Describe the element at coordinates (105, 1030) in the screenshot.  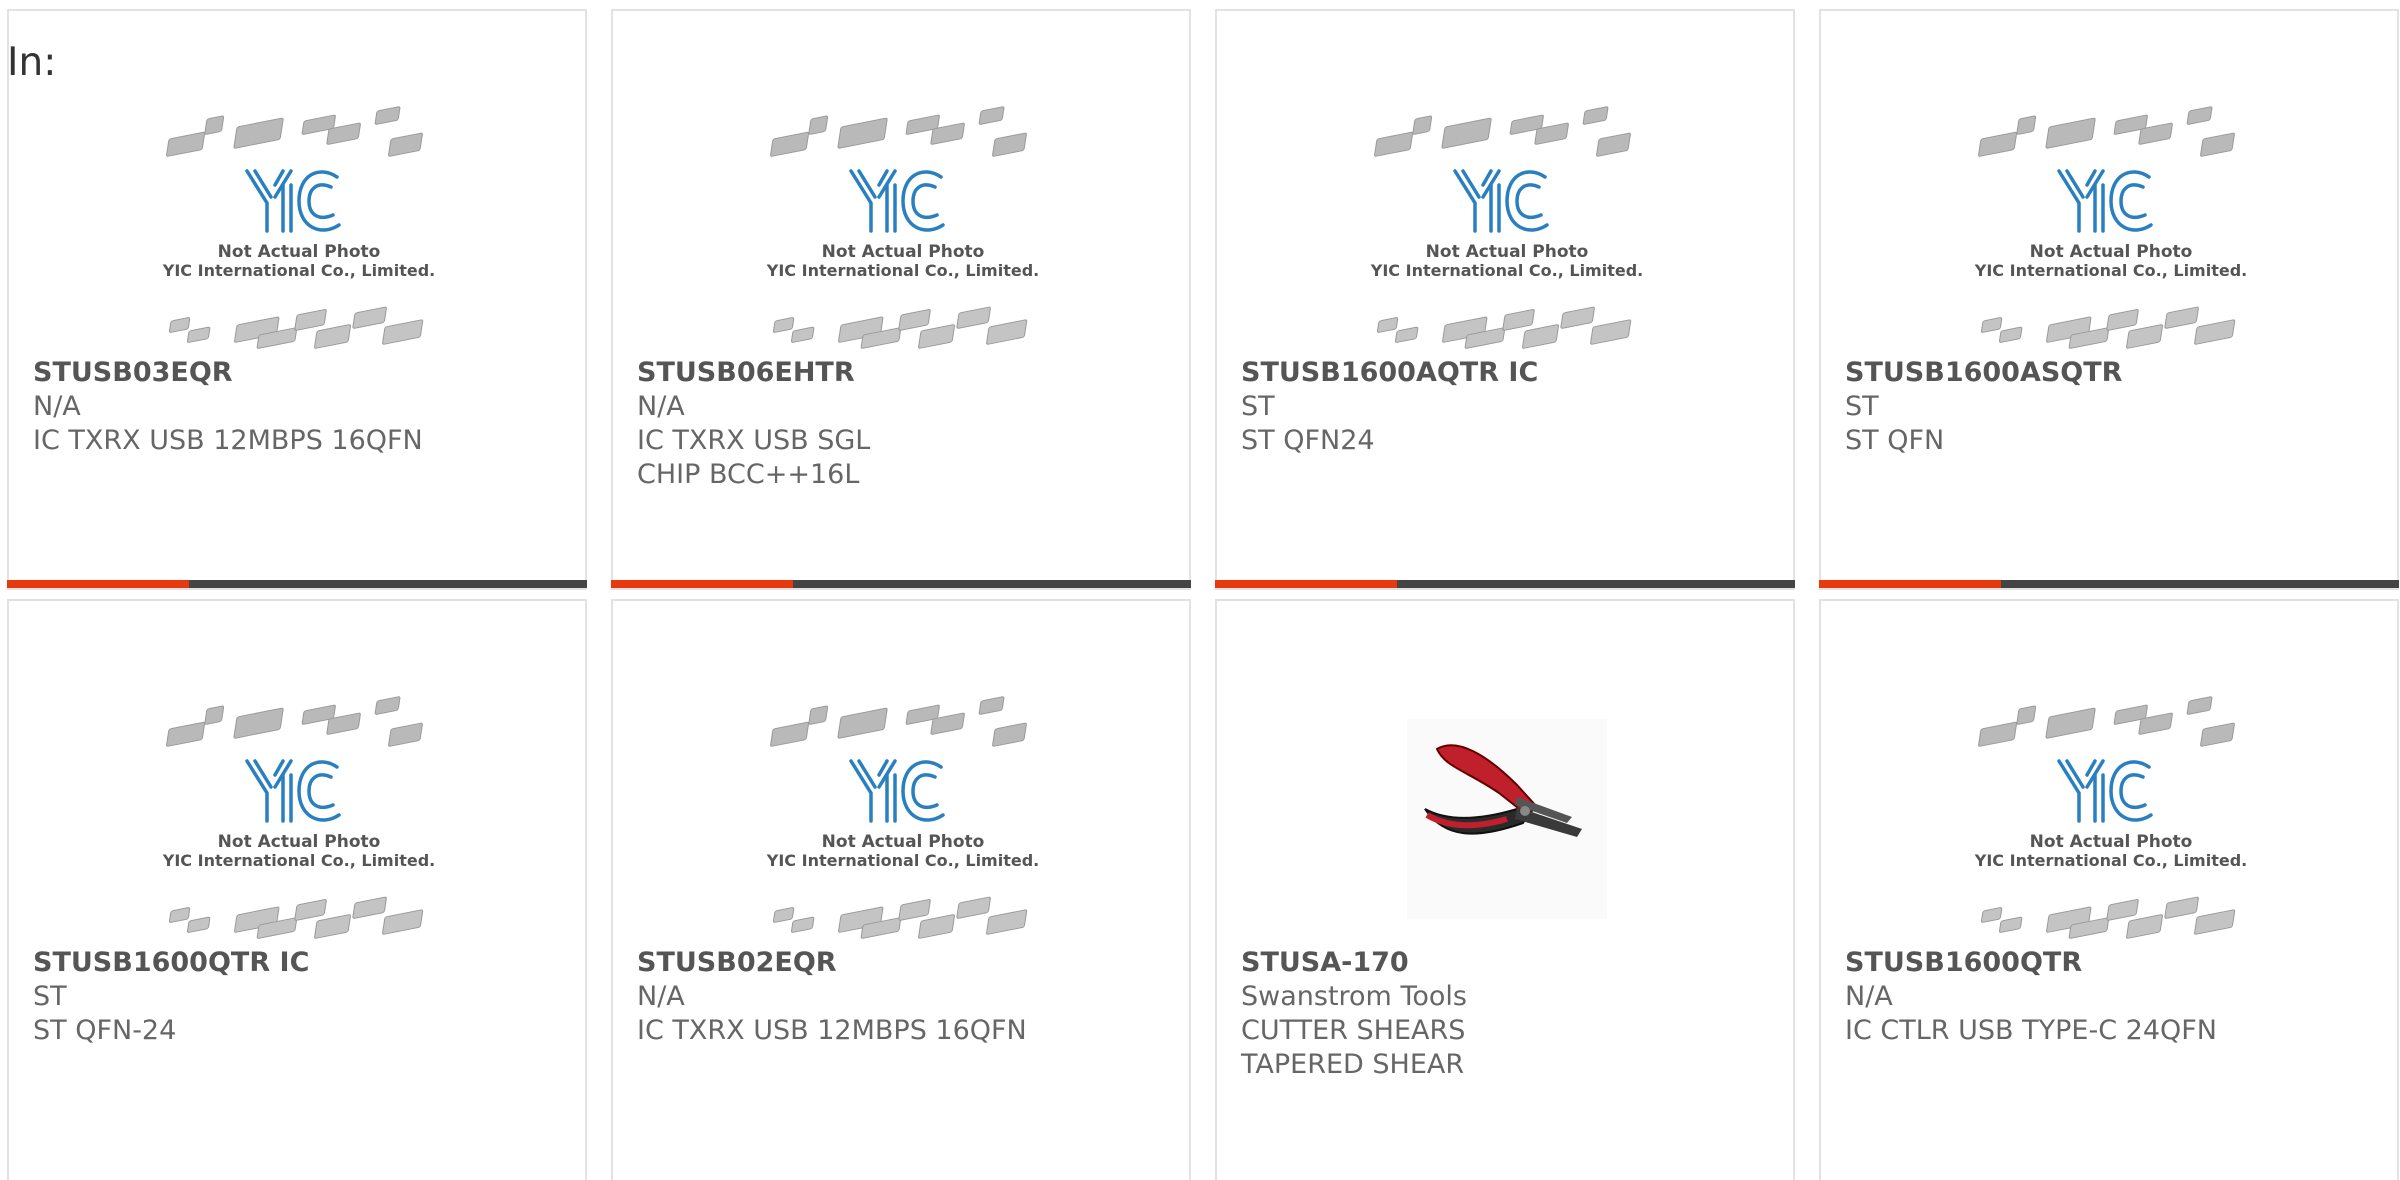
I see `description: ST QFN-24` at that location.